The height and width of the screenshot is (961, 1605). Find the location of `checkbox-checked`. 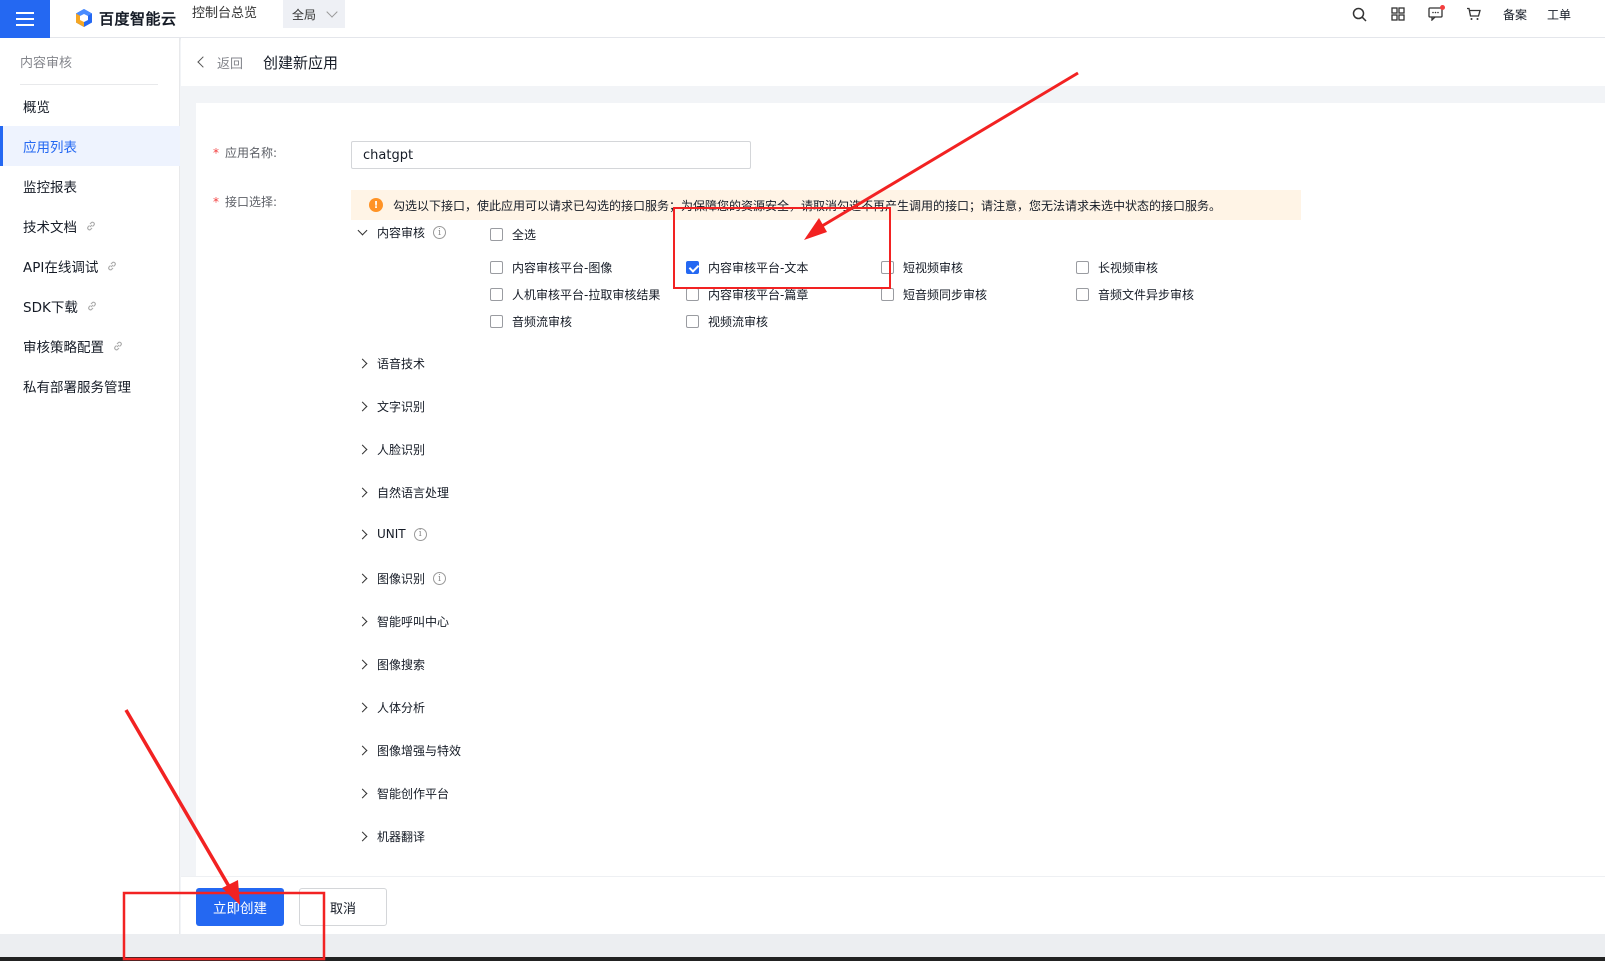

checkbox-checked is located at coordinates (692, 267).